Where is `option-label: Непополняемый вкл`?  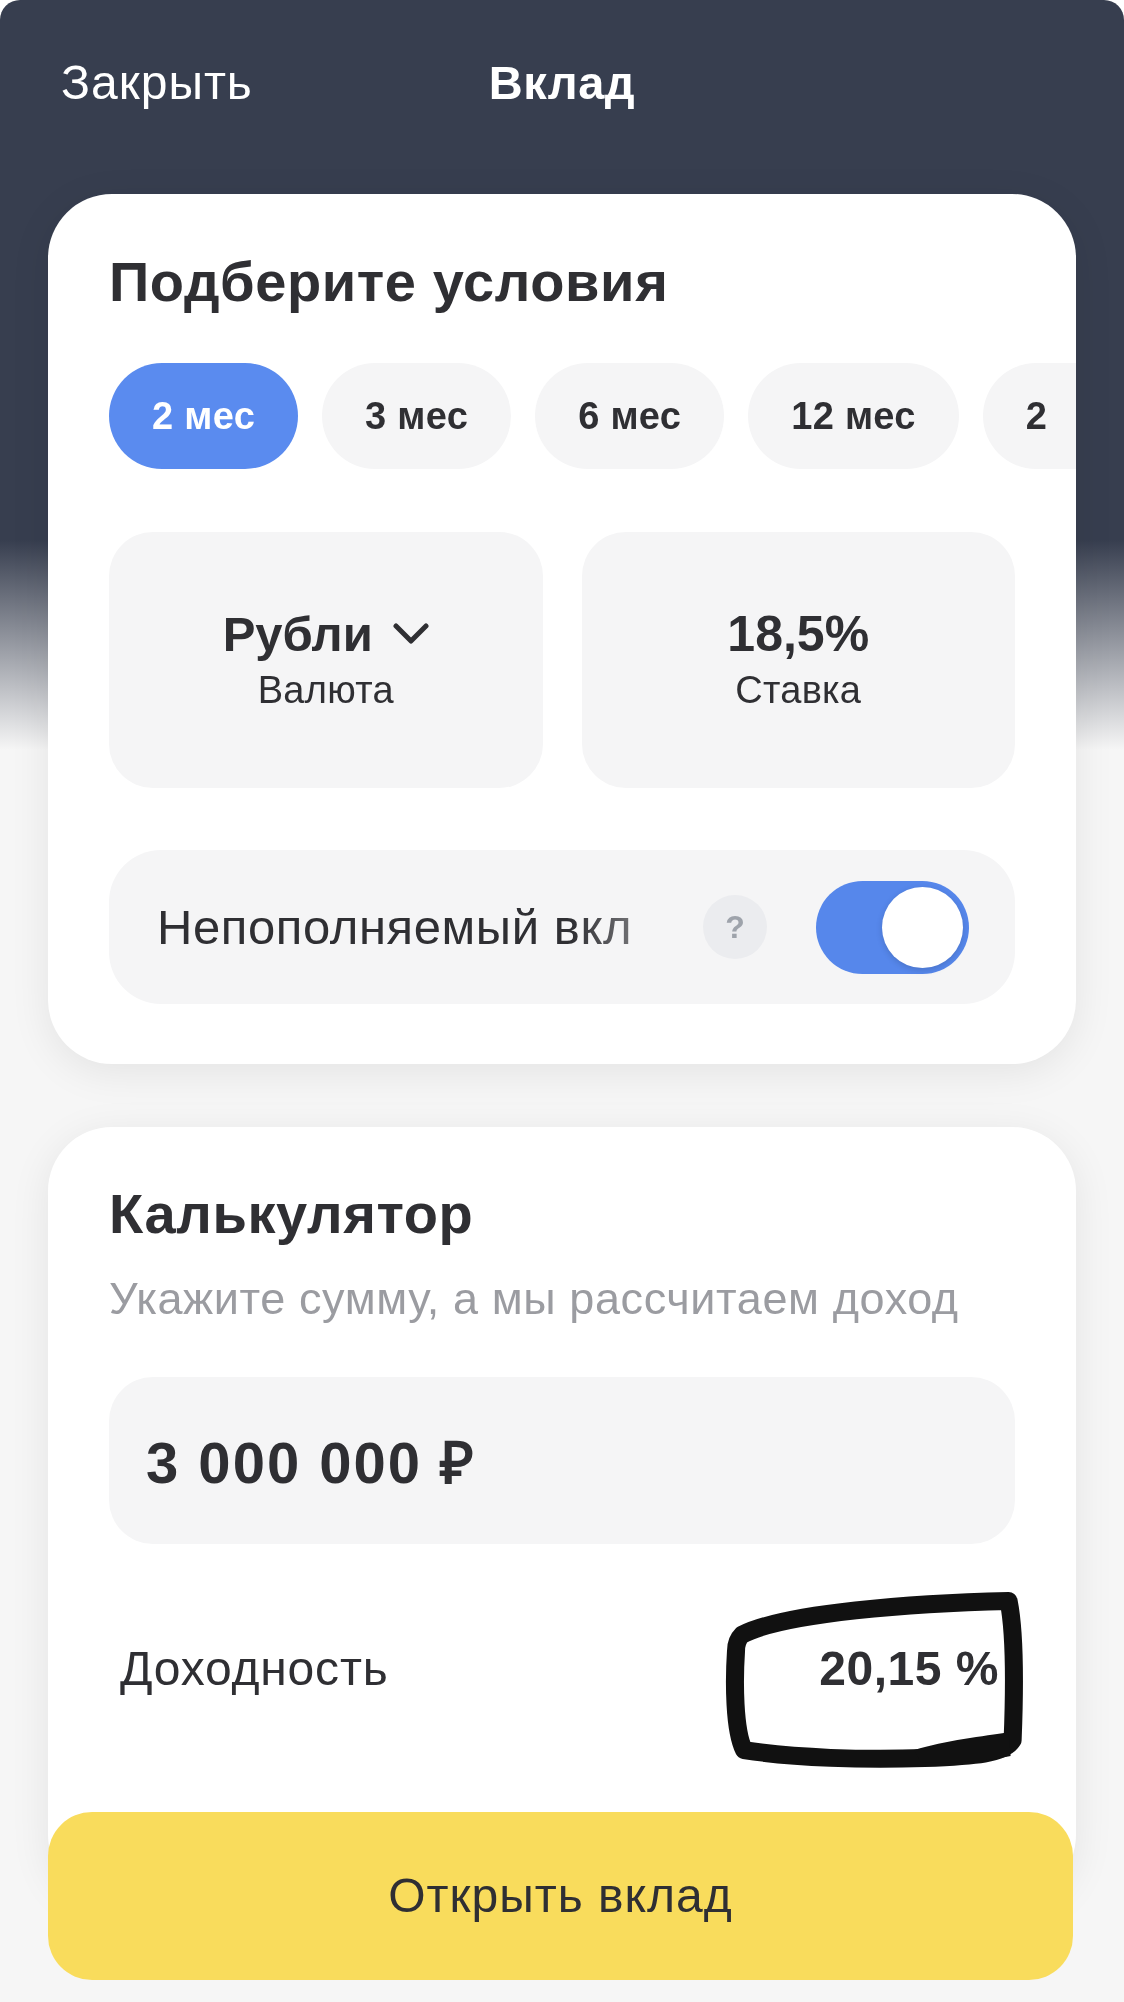
option-label: Непополняемый вкл is located at coordinates (395, 927).